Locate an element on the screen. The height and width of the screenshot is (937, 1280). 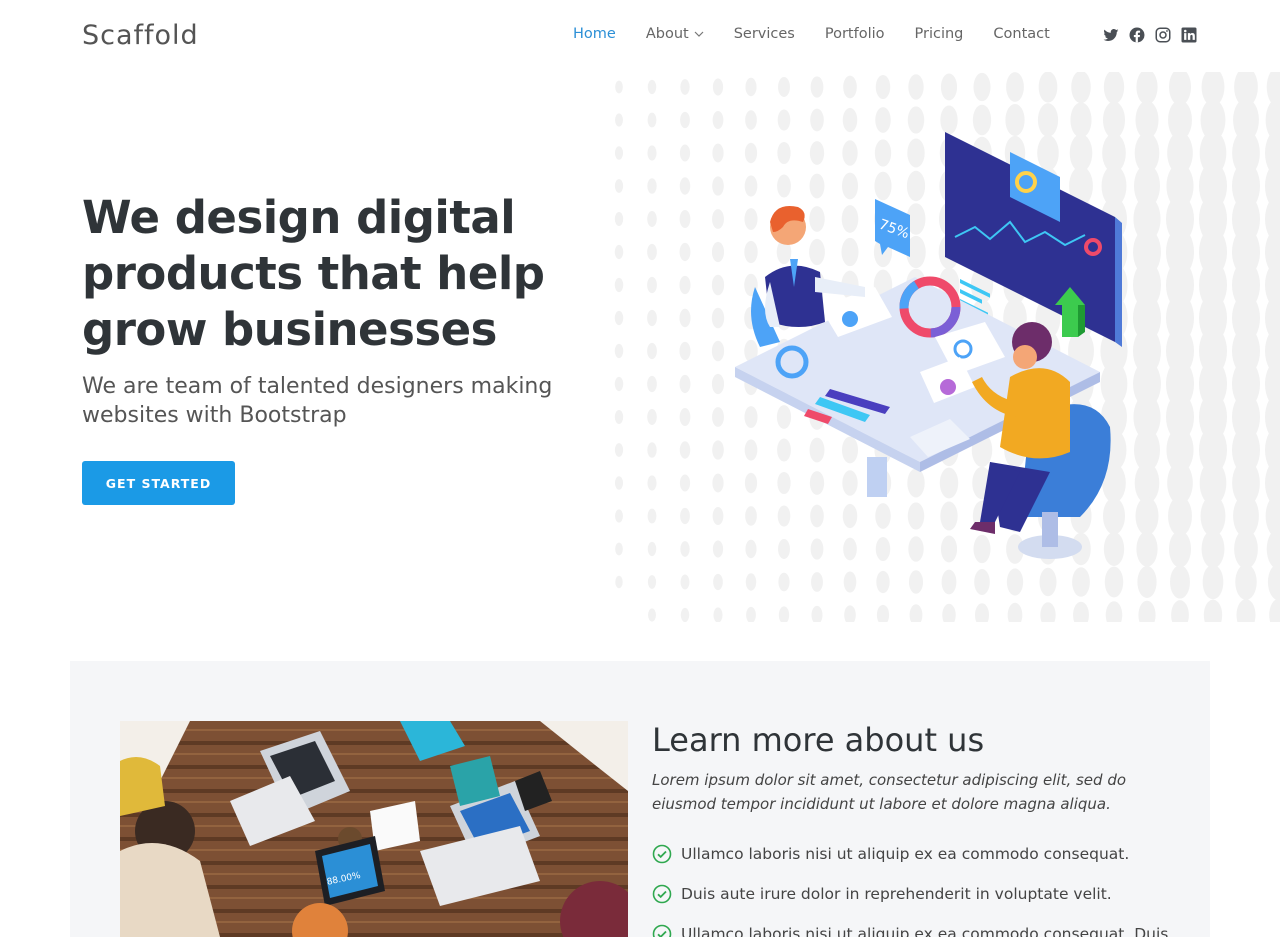
linkedin-icon is located at coordinates (1189, 35).